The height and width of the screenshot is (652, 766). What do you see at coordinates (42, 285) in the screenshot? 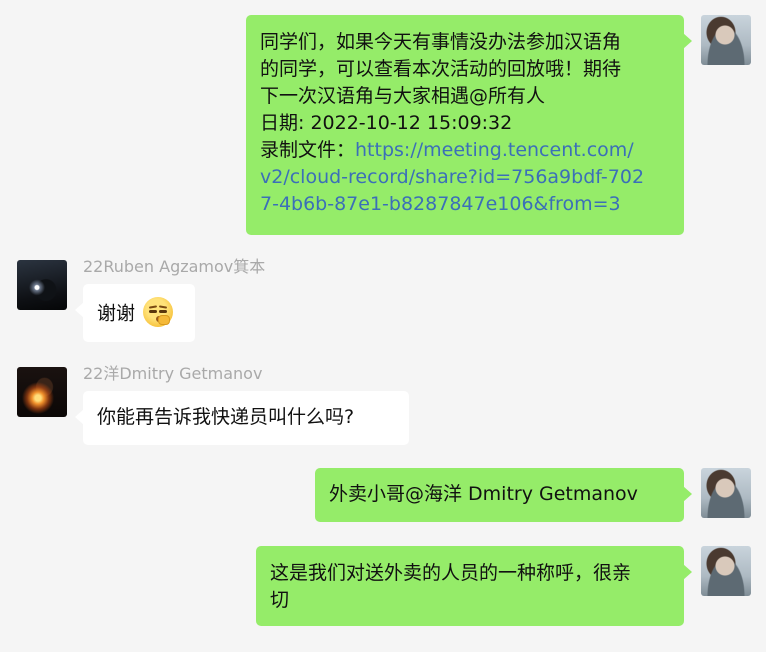
I see `ruben-avatar` at bounding box center [42, 285].